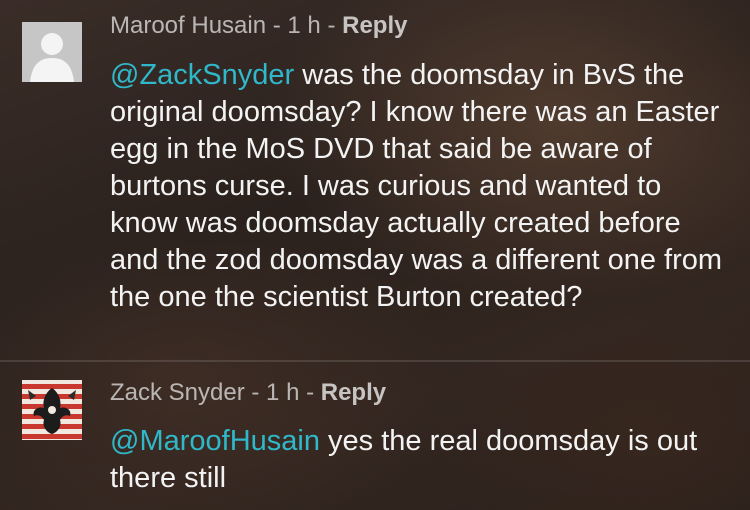 The height and width of the screenshot is (510, 750). I want to click on avatar-default-icon, so click(52, 52).